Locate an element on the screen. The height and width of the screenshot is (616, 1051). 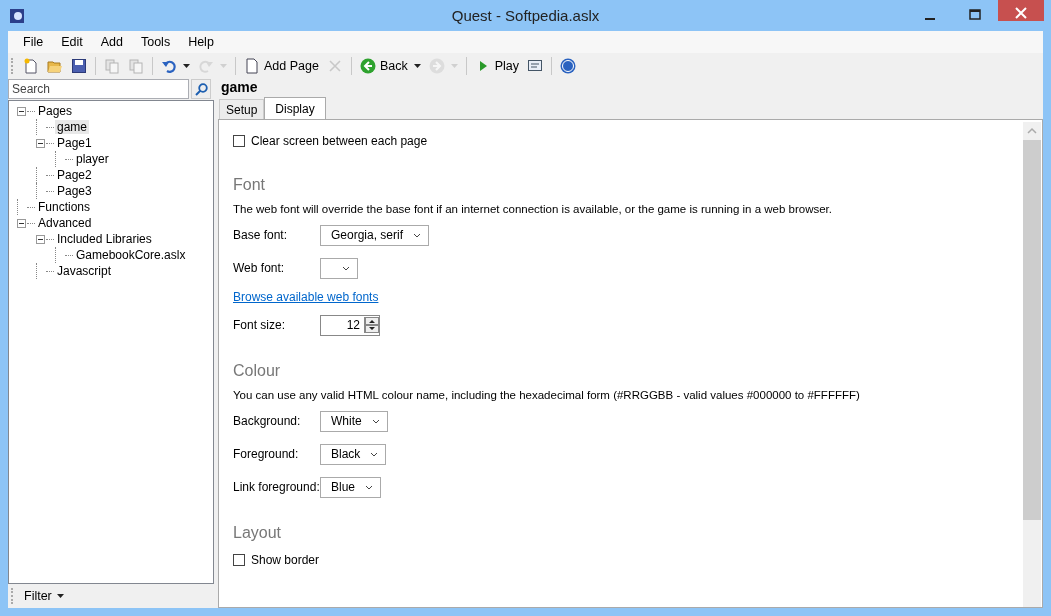
copy-icon is located at coordinates (112, 66).